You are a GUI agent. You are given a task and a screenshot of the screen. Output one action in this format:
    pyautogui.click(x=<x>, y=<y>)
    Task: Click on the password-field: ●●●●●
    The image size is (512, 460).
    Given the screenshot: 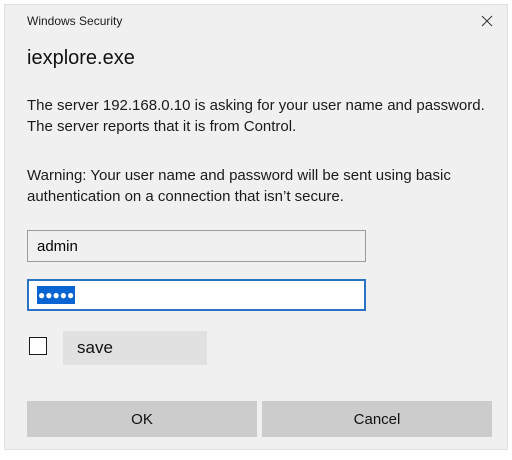 What is the action you would take?
    pyautogui.click(x=196, y=295)
    